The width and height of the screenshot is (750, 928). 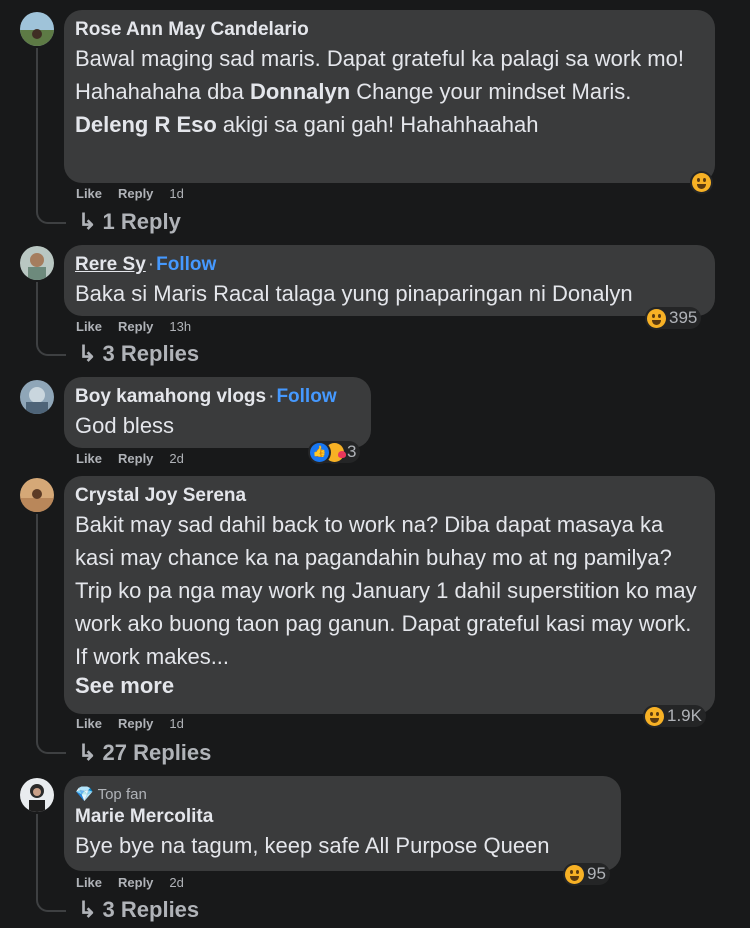 I want to click on top-fan-badge: 💎 Top fan, so click(x=111, y=794).